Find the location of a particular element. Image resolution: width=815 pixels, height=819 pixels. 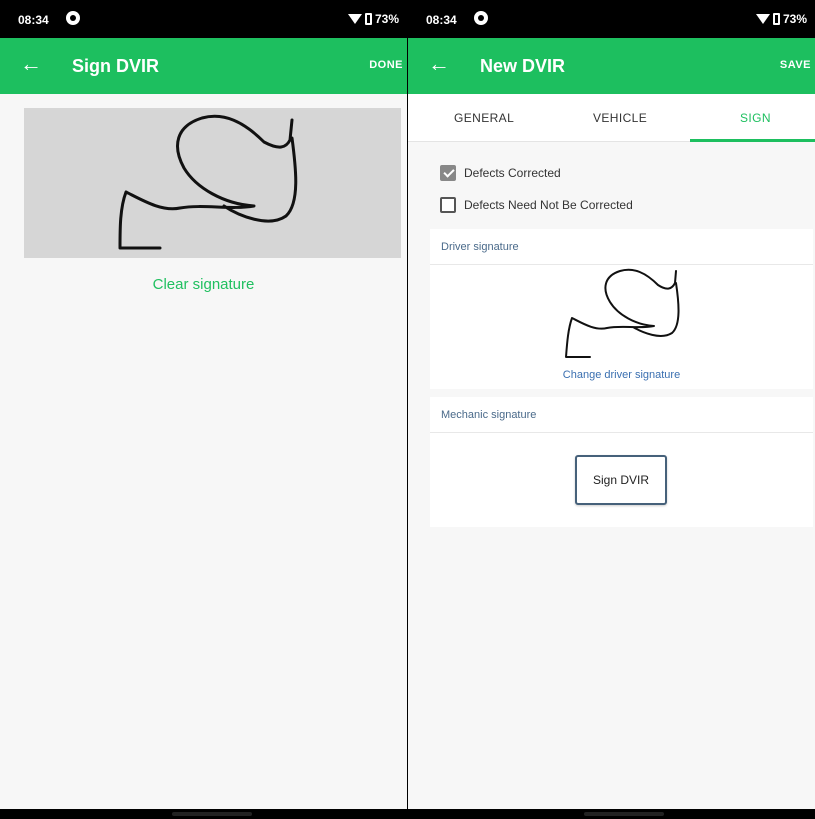

driver-signature-image is located at coordinates (622, 313).